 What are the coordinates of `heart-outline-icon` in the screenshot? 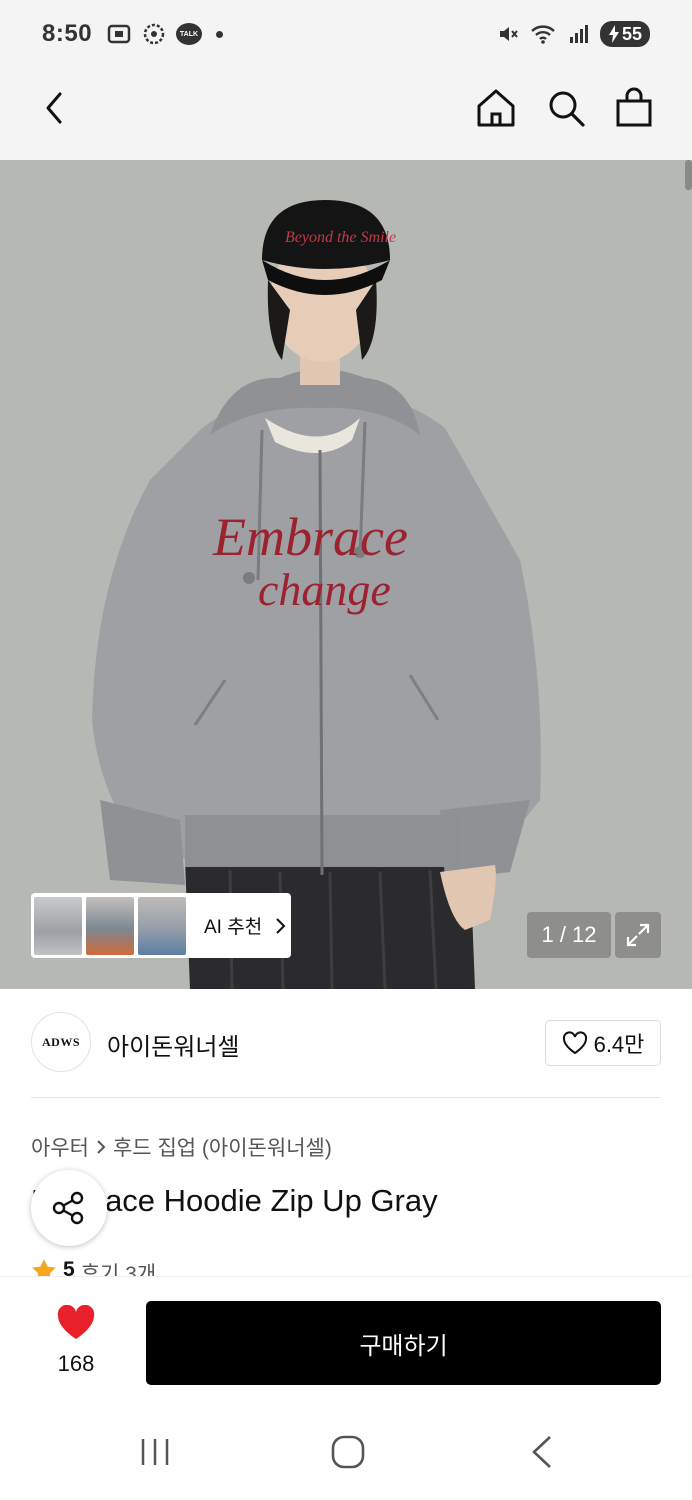 It's located at (574, 1043).